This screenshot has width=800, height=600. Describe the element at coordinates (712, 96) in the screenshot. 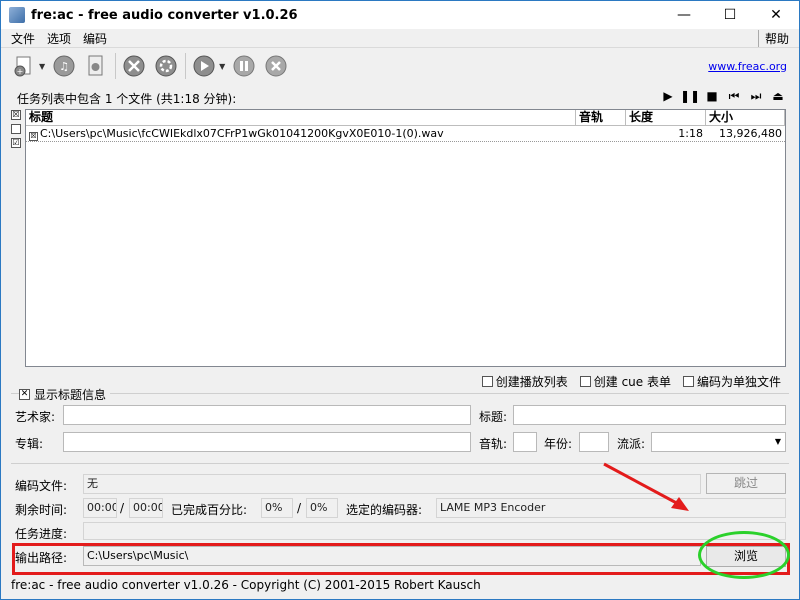

I see `stop-icon: ■` at that location.